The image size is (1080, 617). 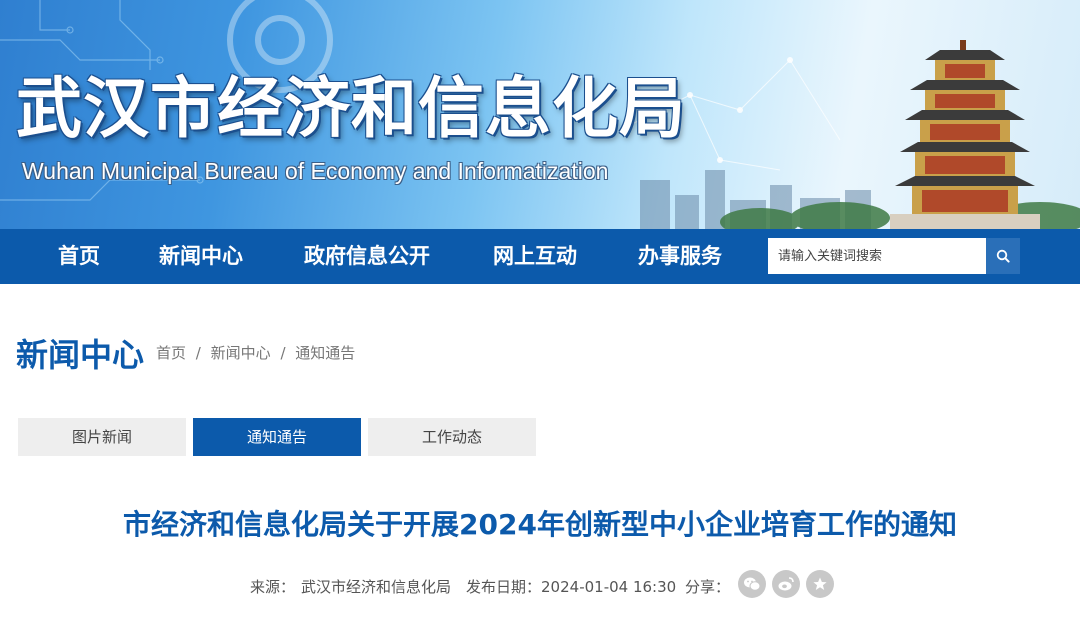 I want to click on breadcrumb: 首页 / 新闻中心 / 通知通告, so click(x=255, y=352).